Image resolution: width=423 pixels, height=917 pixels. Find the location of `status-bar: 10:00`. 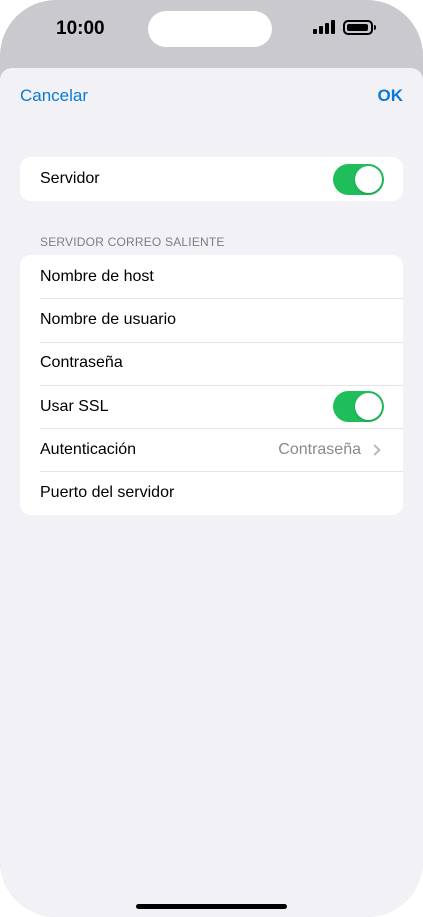

status-bar: 10:00 is located at coordinates (211, 31).